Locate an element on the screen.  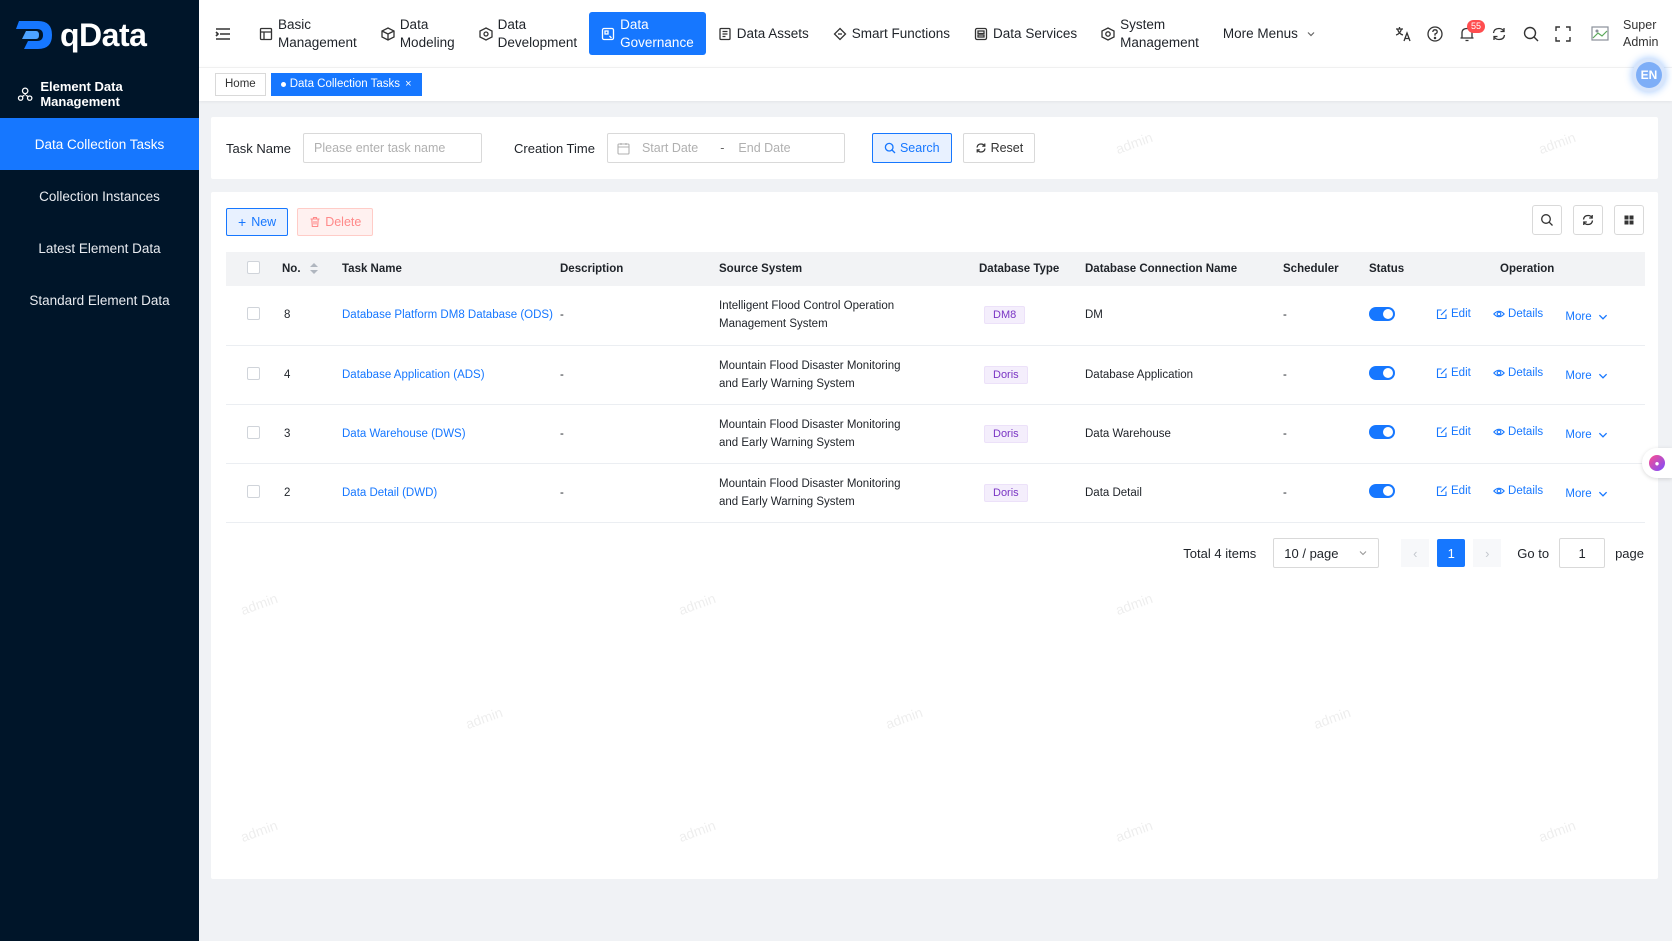
creation-time-range-picker: Start Date - End Date is located at coordinates (725, 148).